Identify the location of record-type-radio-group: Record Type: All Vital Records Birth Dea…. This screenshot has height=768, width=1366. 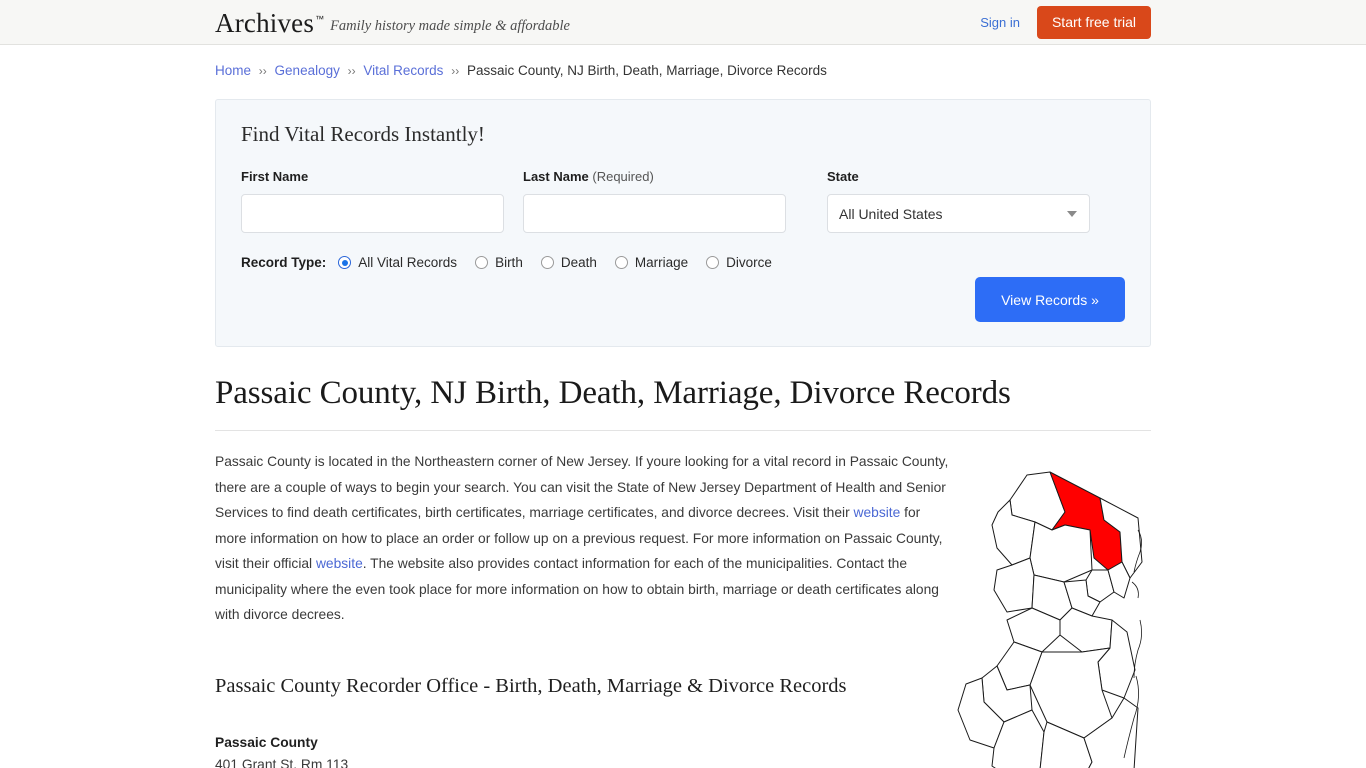
(683, 262).